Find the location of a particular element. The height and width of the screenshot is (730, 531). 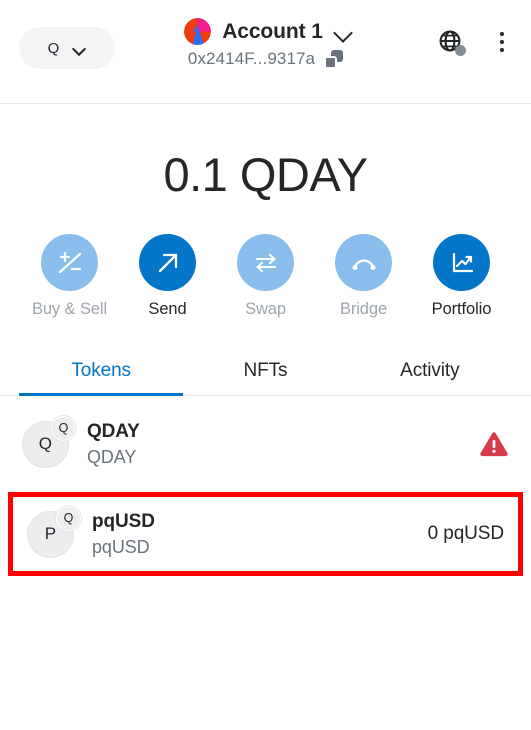

token-right is located at coordinates (494, 444).